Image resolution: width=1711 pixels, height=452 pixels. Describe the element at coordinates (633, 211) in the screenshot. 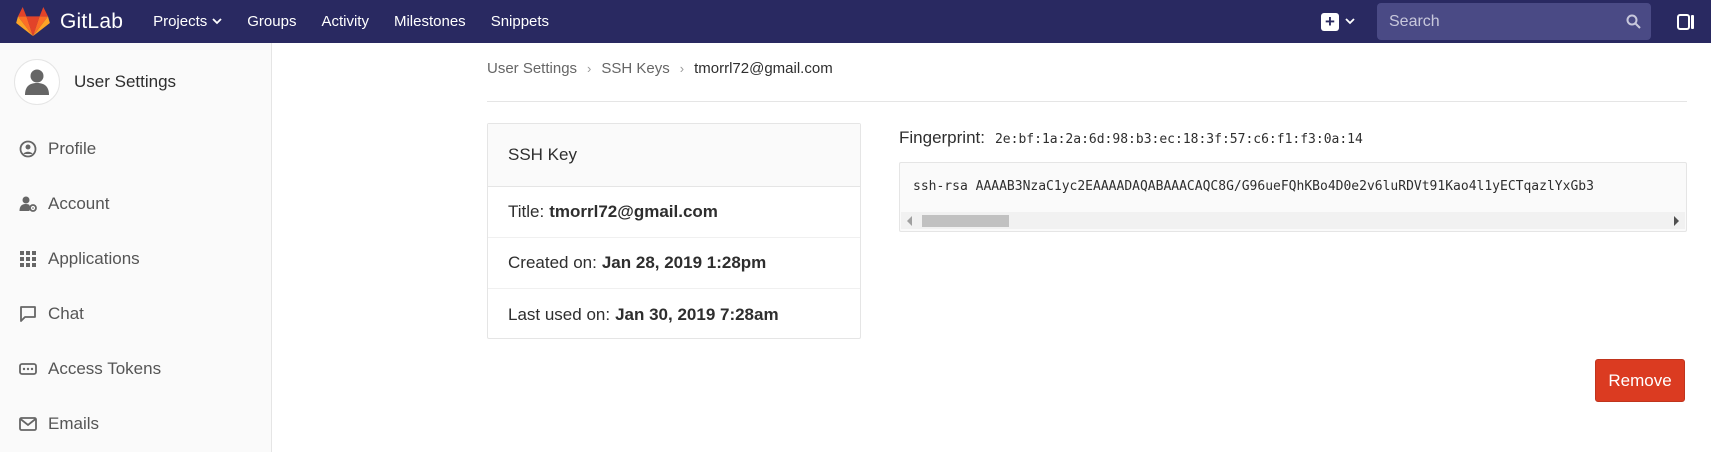

I see `key-title-value: tmorrl72@gmail.com` at that location.